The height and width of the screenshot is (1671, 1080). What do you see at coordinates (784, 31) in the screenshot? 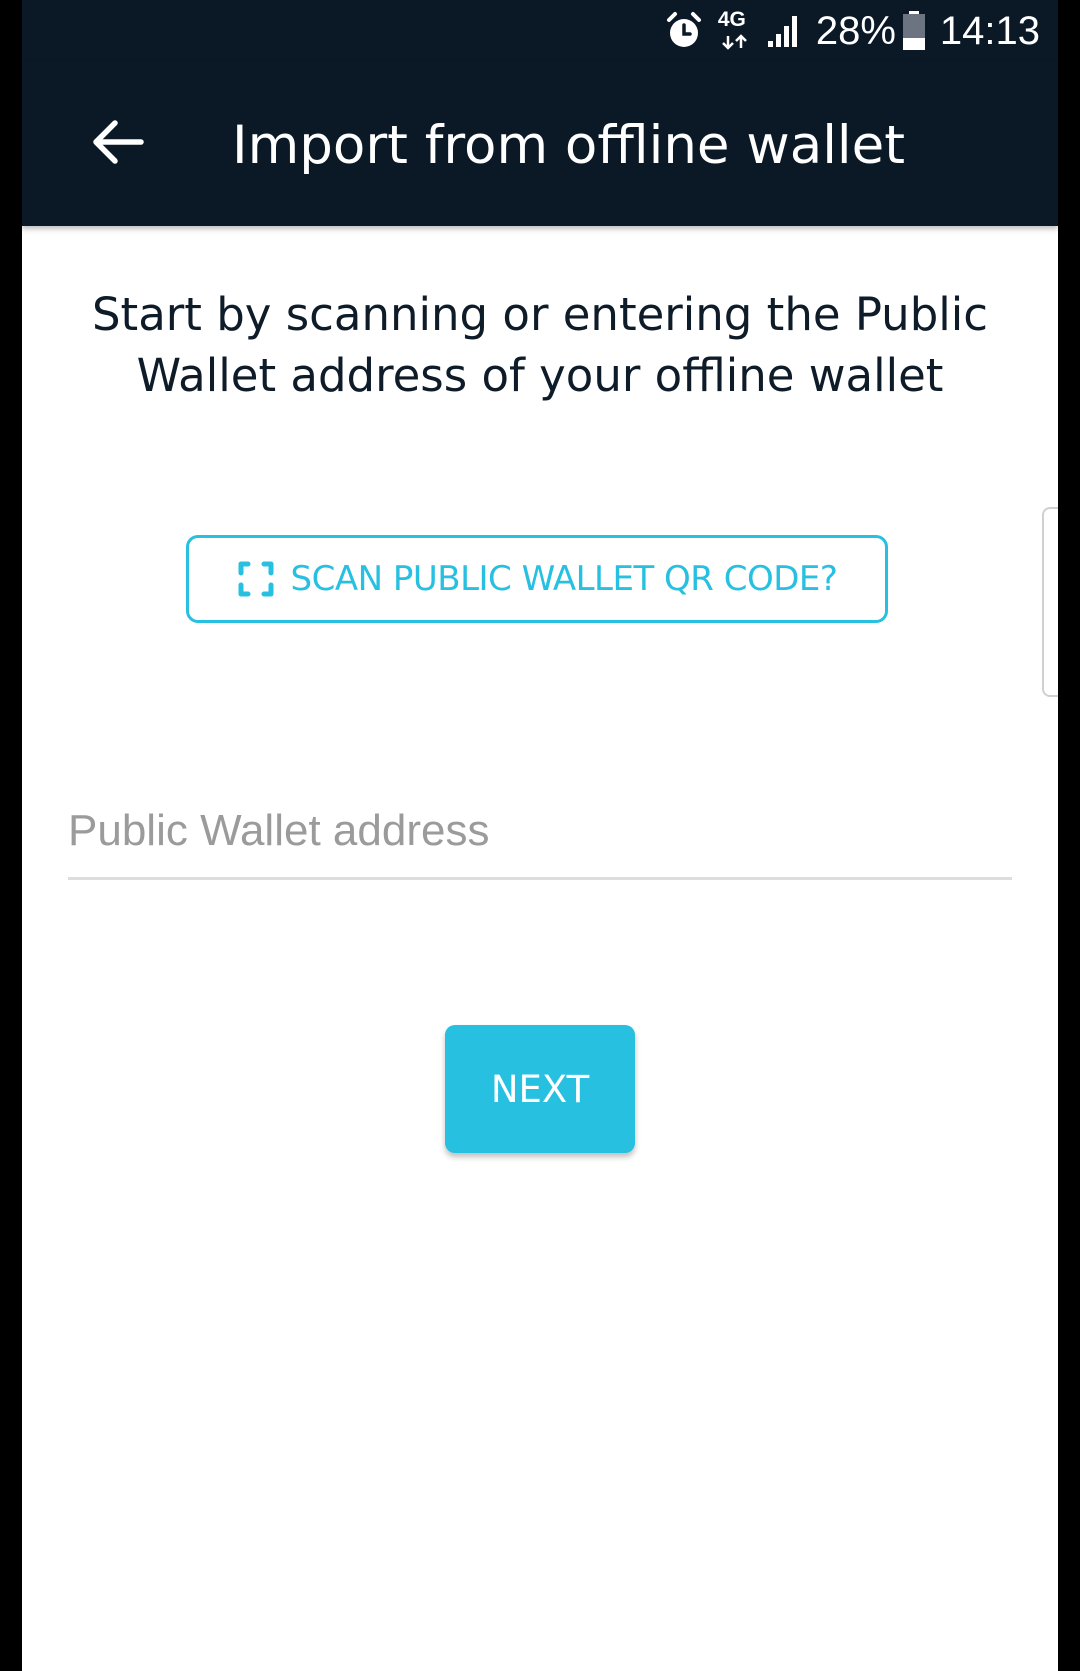
I see `signal-bars-icon` at bounding box center [784, 31].